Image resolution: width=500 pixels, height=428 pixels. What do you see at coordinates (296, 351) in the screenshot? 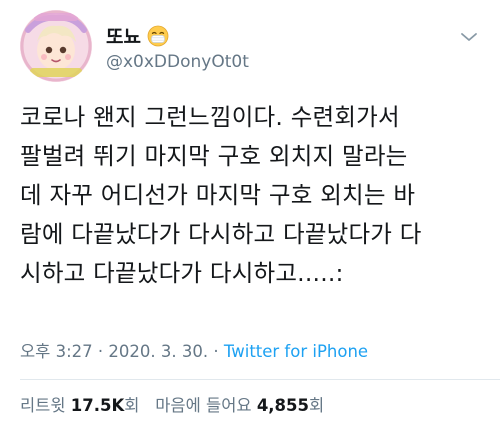
I see `tweet-source-link: Twitter for iPhone` at bounding box center [296, 351].